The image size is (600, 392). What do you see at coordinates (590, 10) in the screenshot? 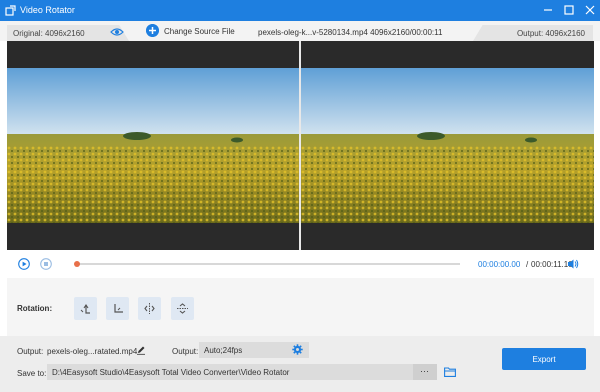
I see `close-icon` at bounding box center [590, 10].